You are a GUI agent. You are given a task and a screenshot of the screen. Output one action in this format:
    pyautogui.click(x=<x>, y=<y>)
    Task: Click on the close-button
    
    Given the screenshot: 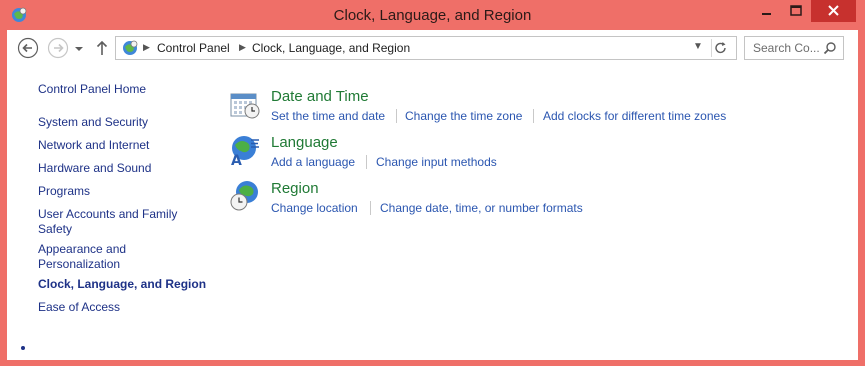 What is the action you would take?
    pyautogui.click(x=833, y=11)
    